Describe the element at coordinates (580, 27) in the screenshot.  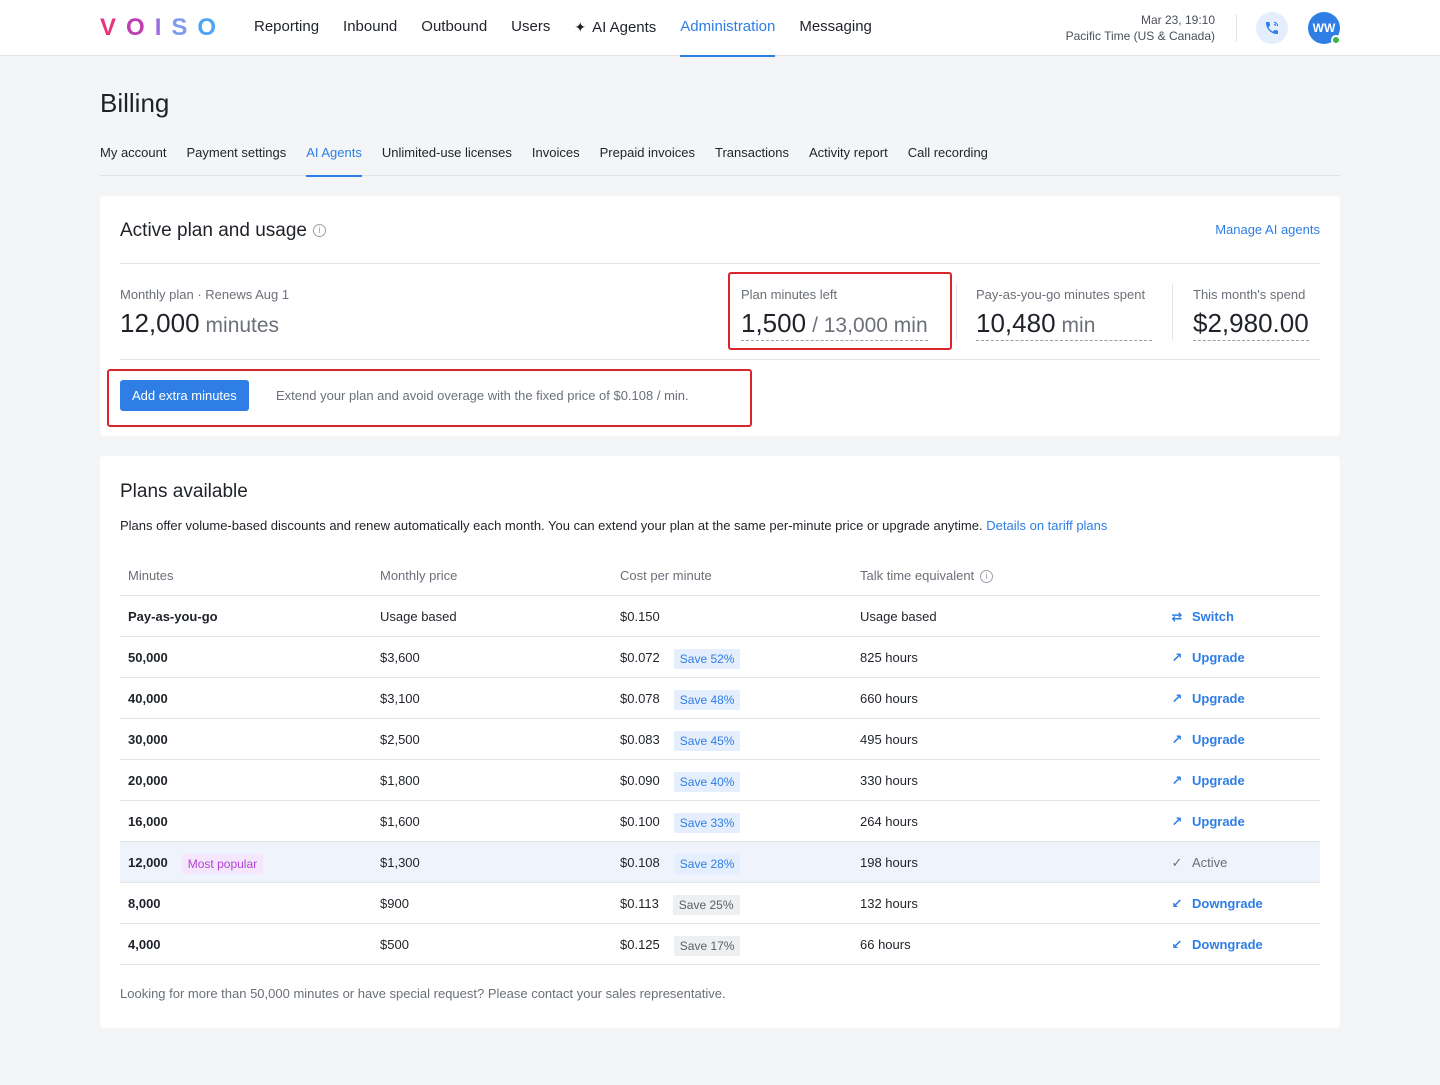
I see `sparkle-icon: ✦` at that location.